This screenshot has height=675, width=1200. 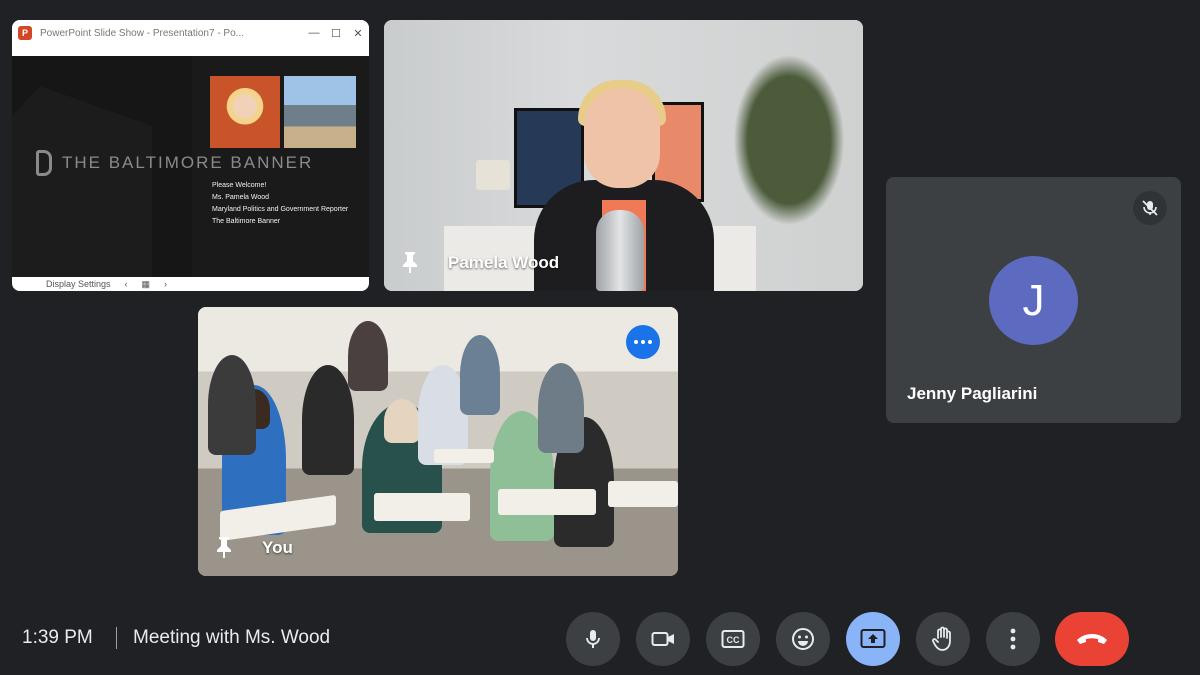 What do you see at coordinates (504, 262) in the screenshot?
I see `participant-name: Pamela Wood` at bounding box center [504, 262].